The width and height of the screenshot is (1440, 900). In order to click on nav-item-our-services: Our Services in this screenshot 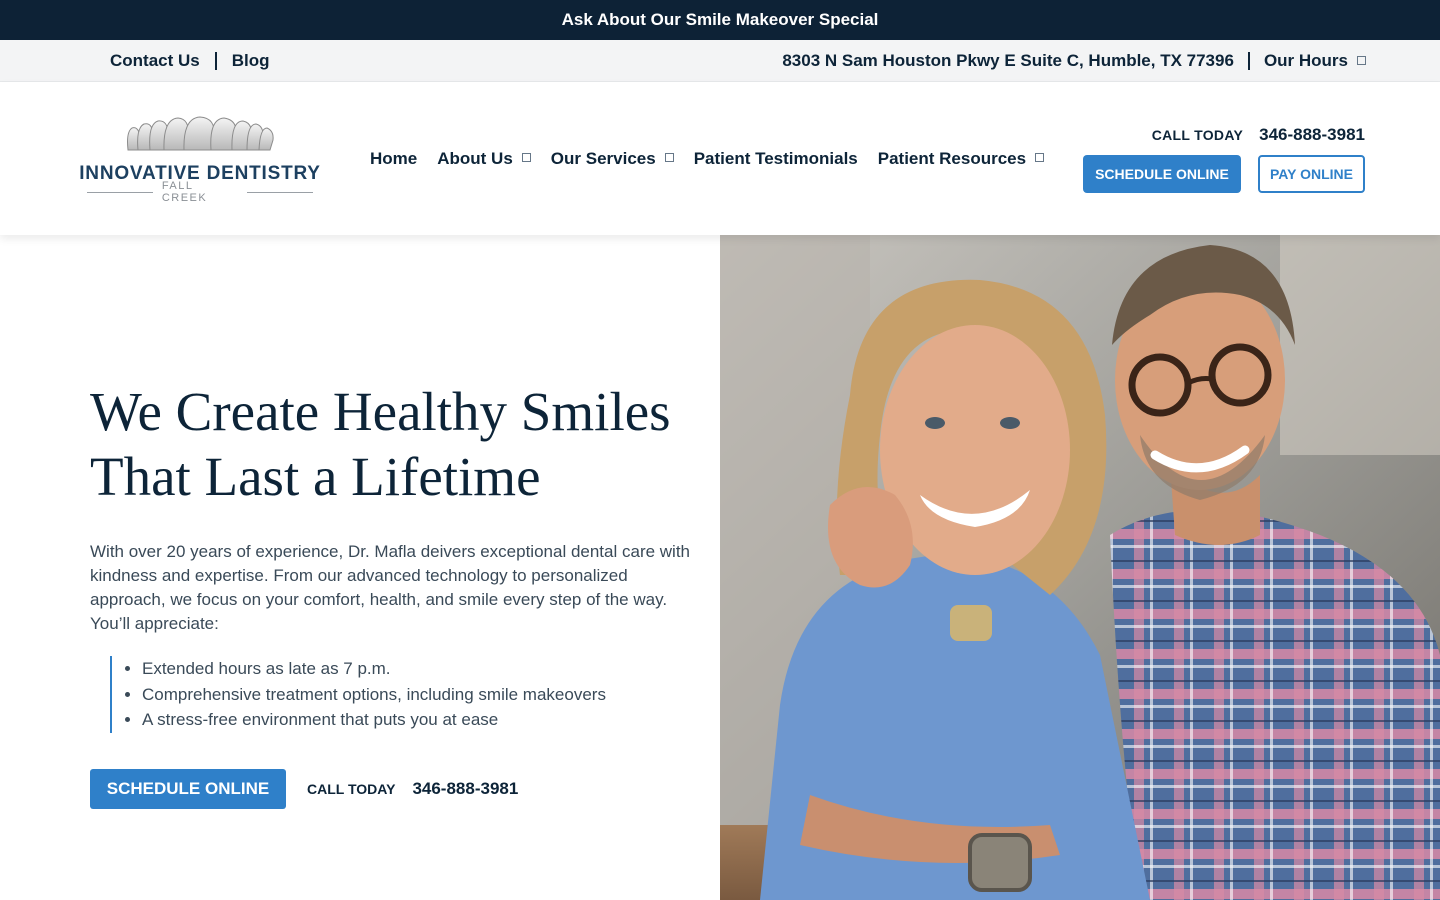, I will do `click(612, 159)`.